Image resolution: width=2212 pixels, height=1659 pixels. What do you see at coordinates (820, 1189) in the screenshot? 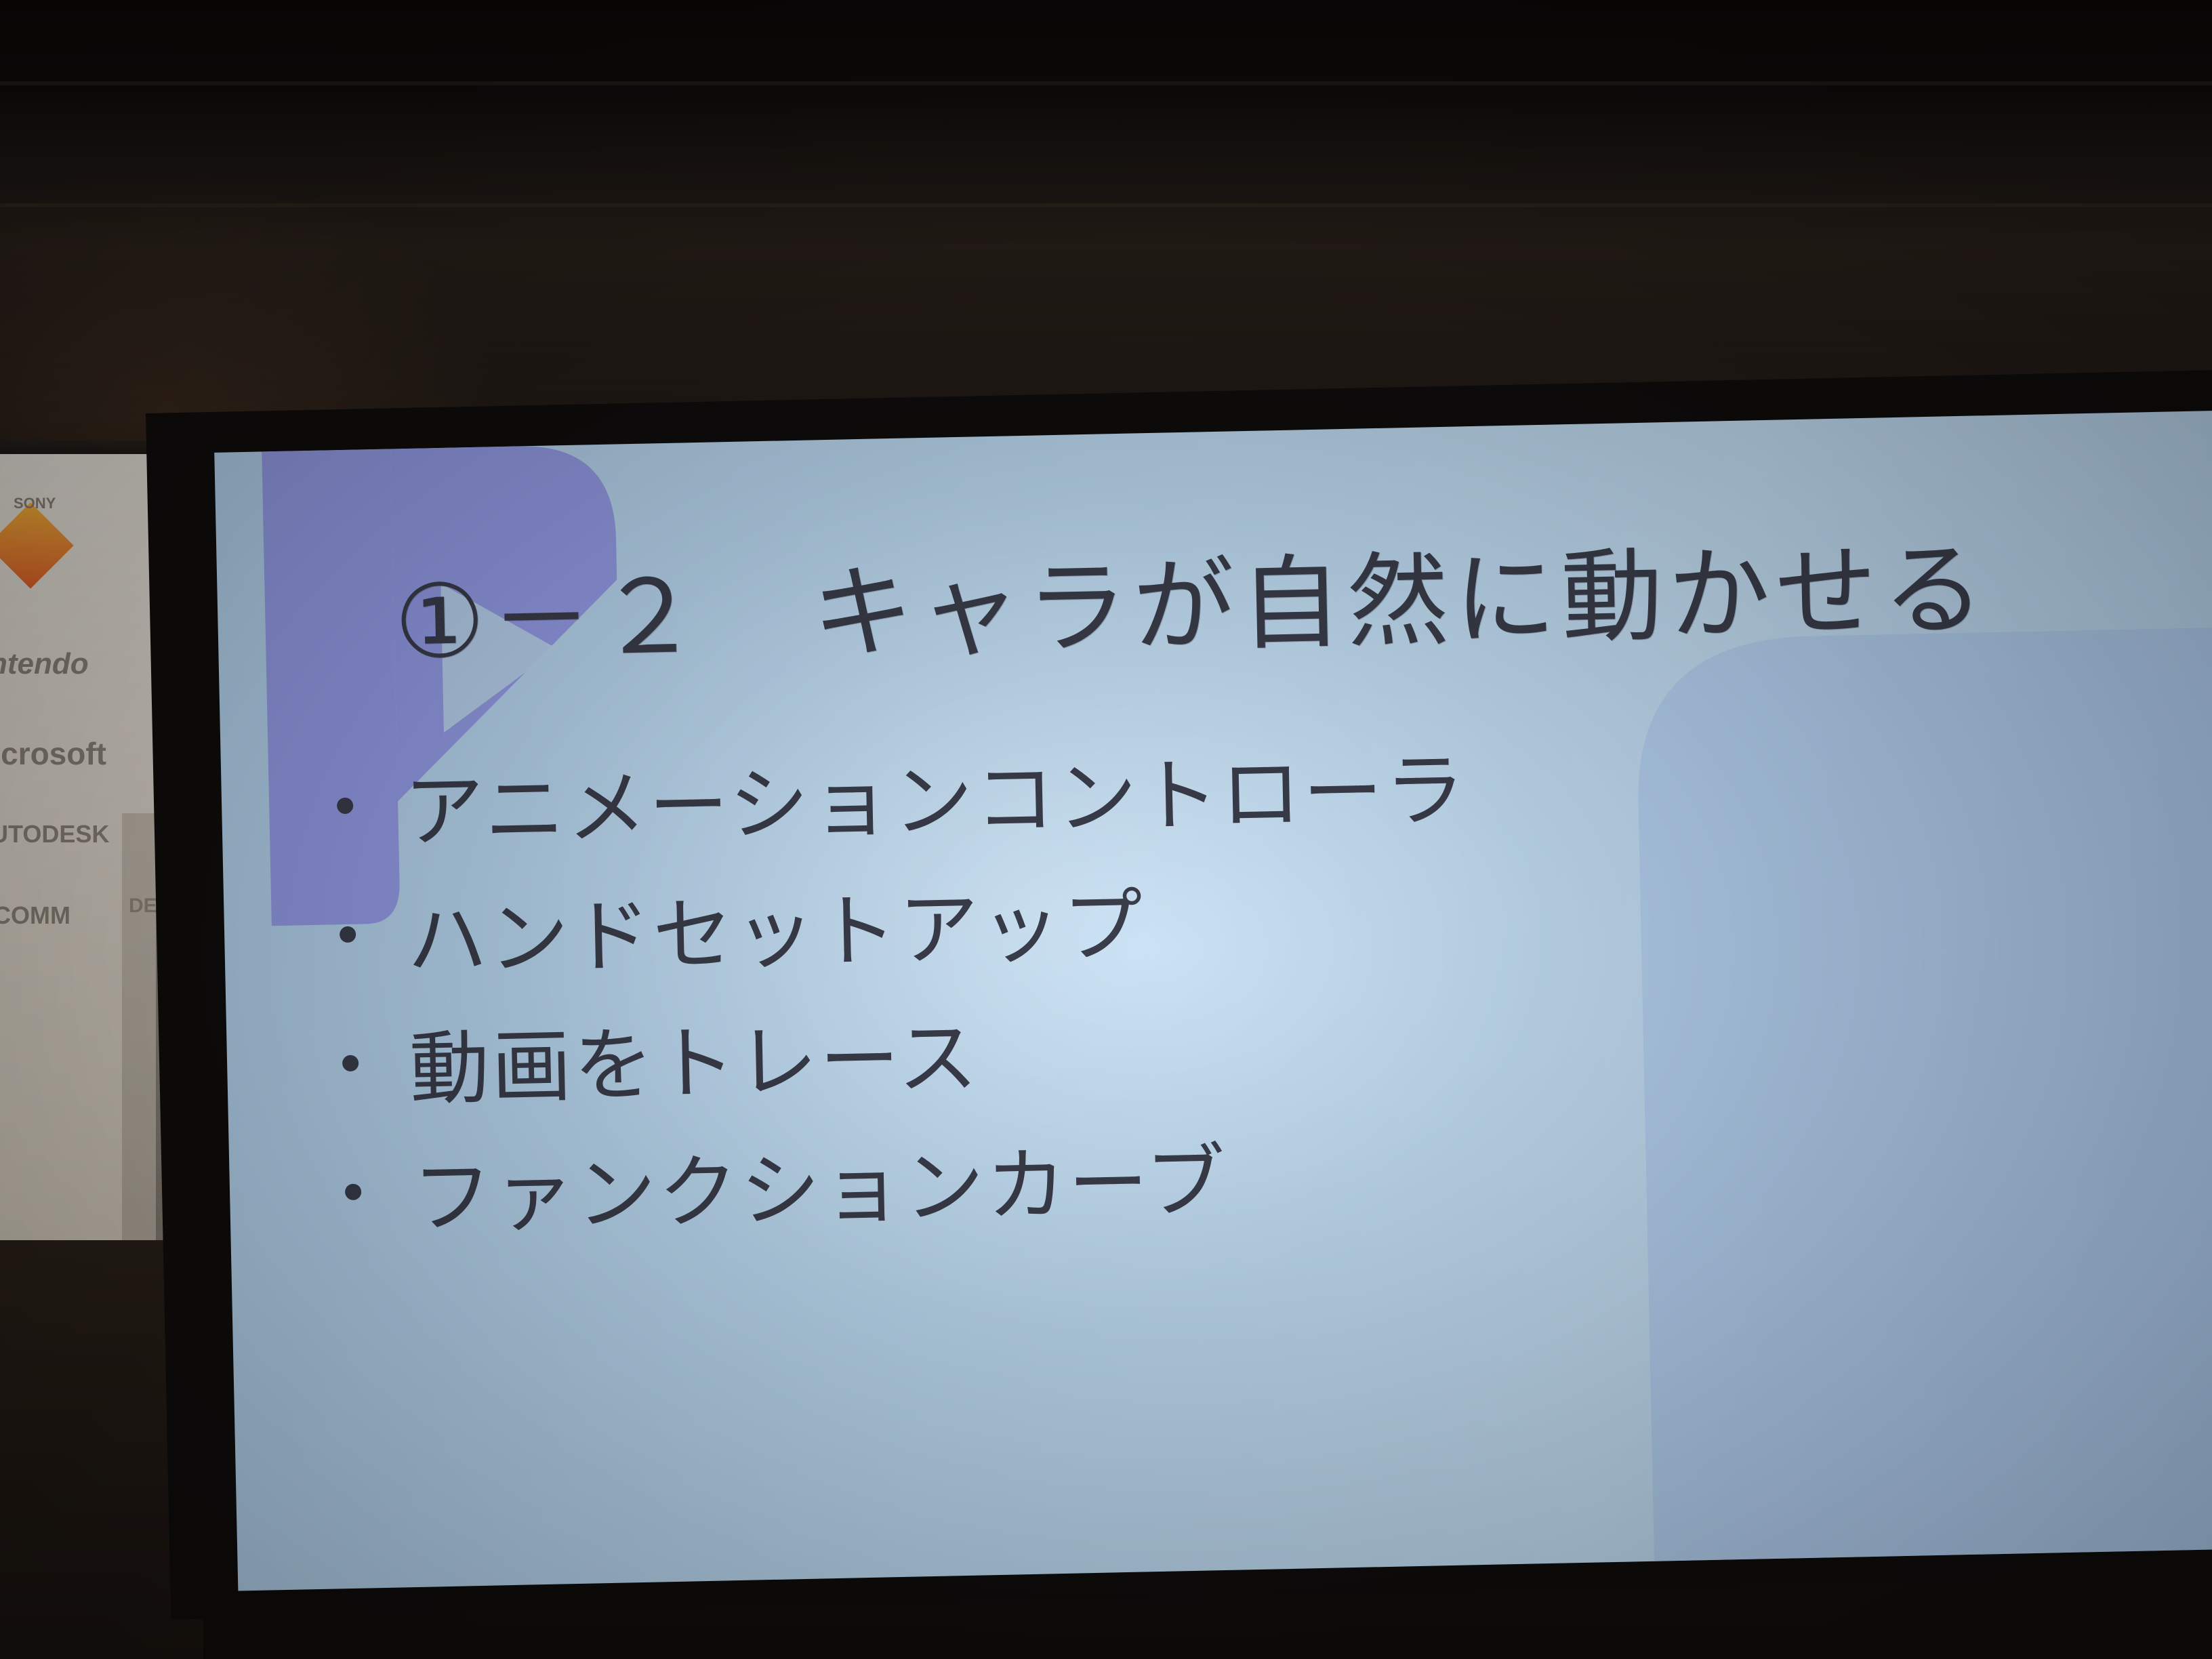
I see `bullet-text: ファンクションカーブ` at bounding box center [820, 1189].